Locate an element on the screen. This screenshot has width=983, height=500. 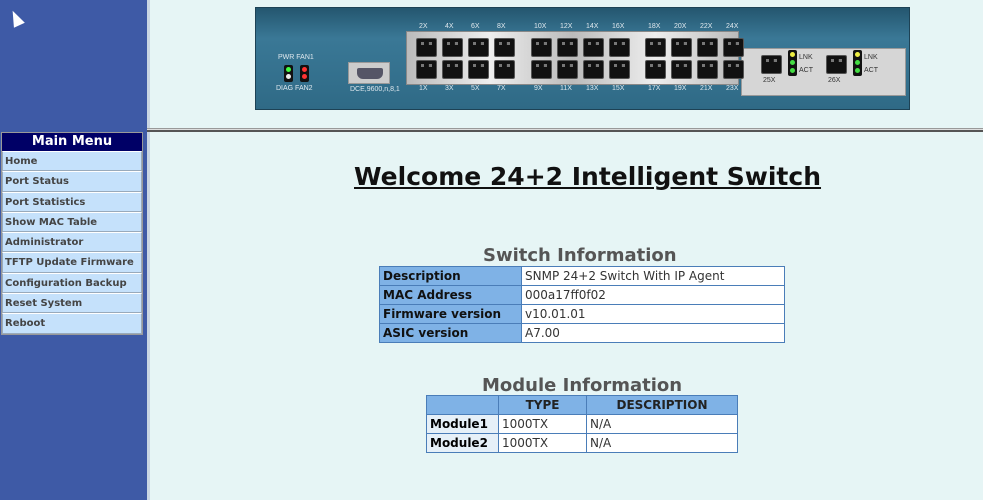
frame-divider-horizontal is located at coordinates (565, 130).